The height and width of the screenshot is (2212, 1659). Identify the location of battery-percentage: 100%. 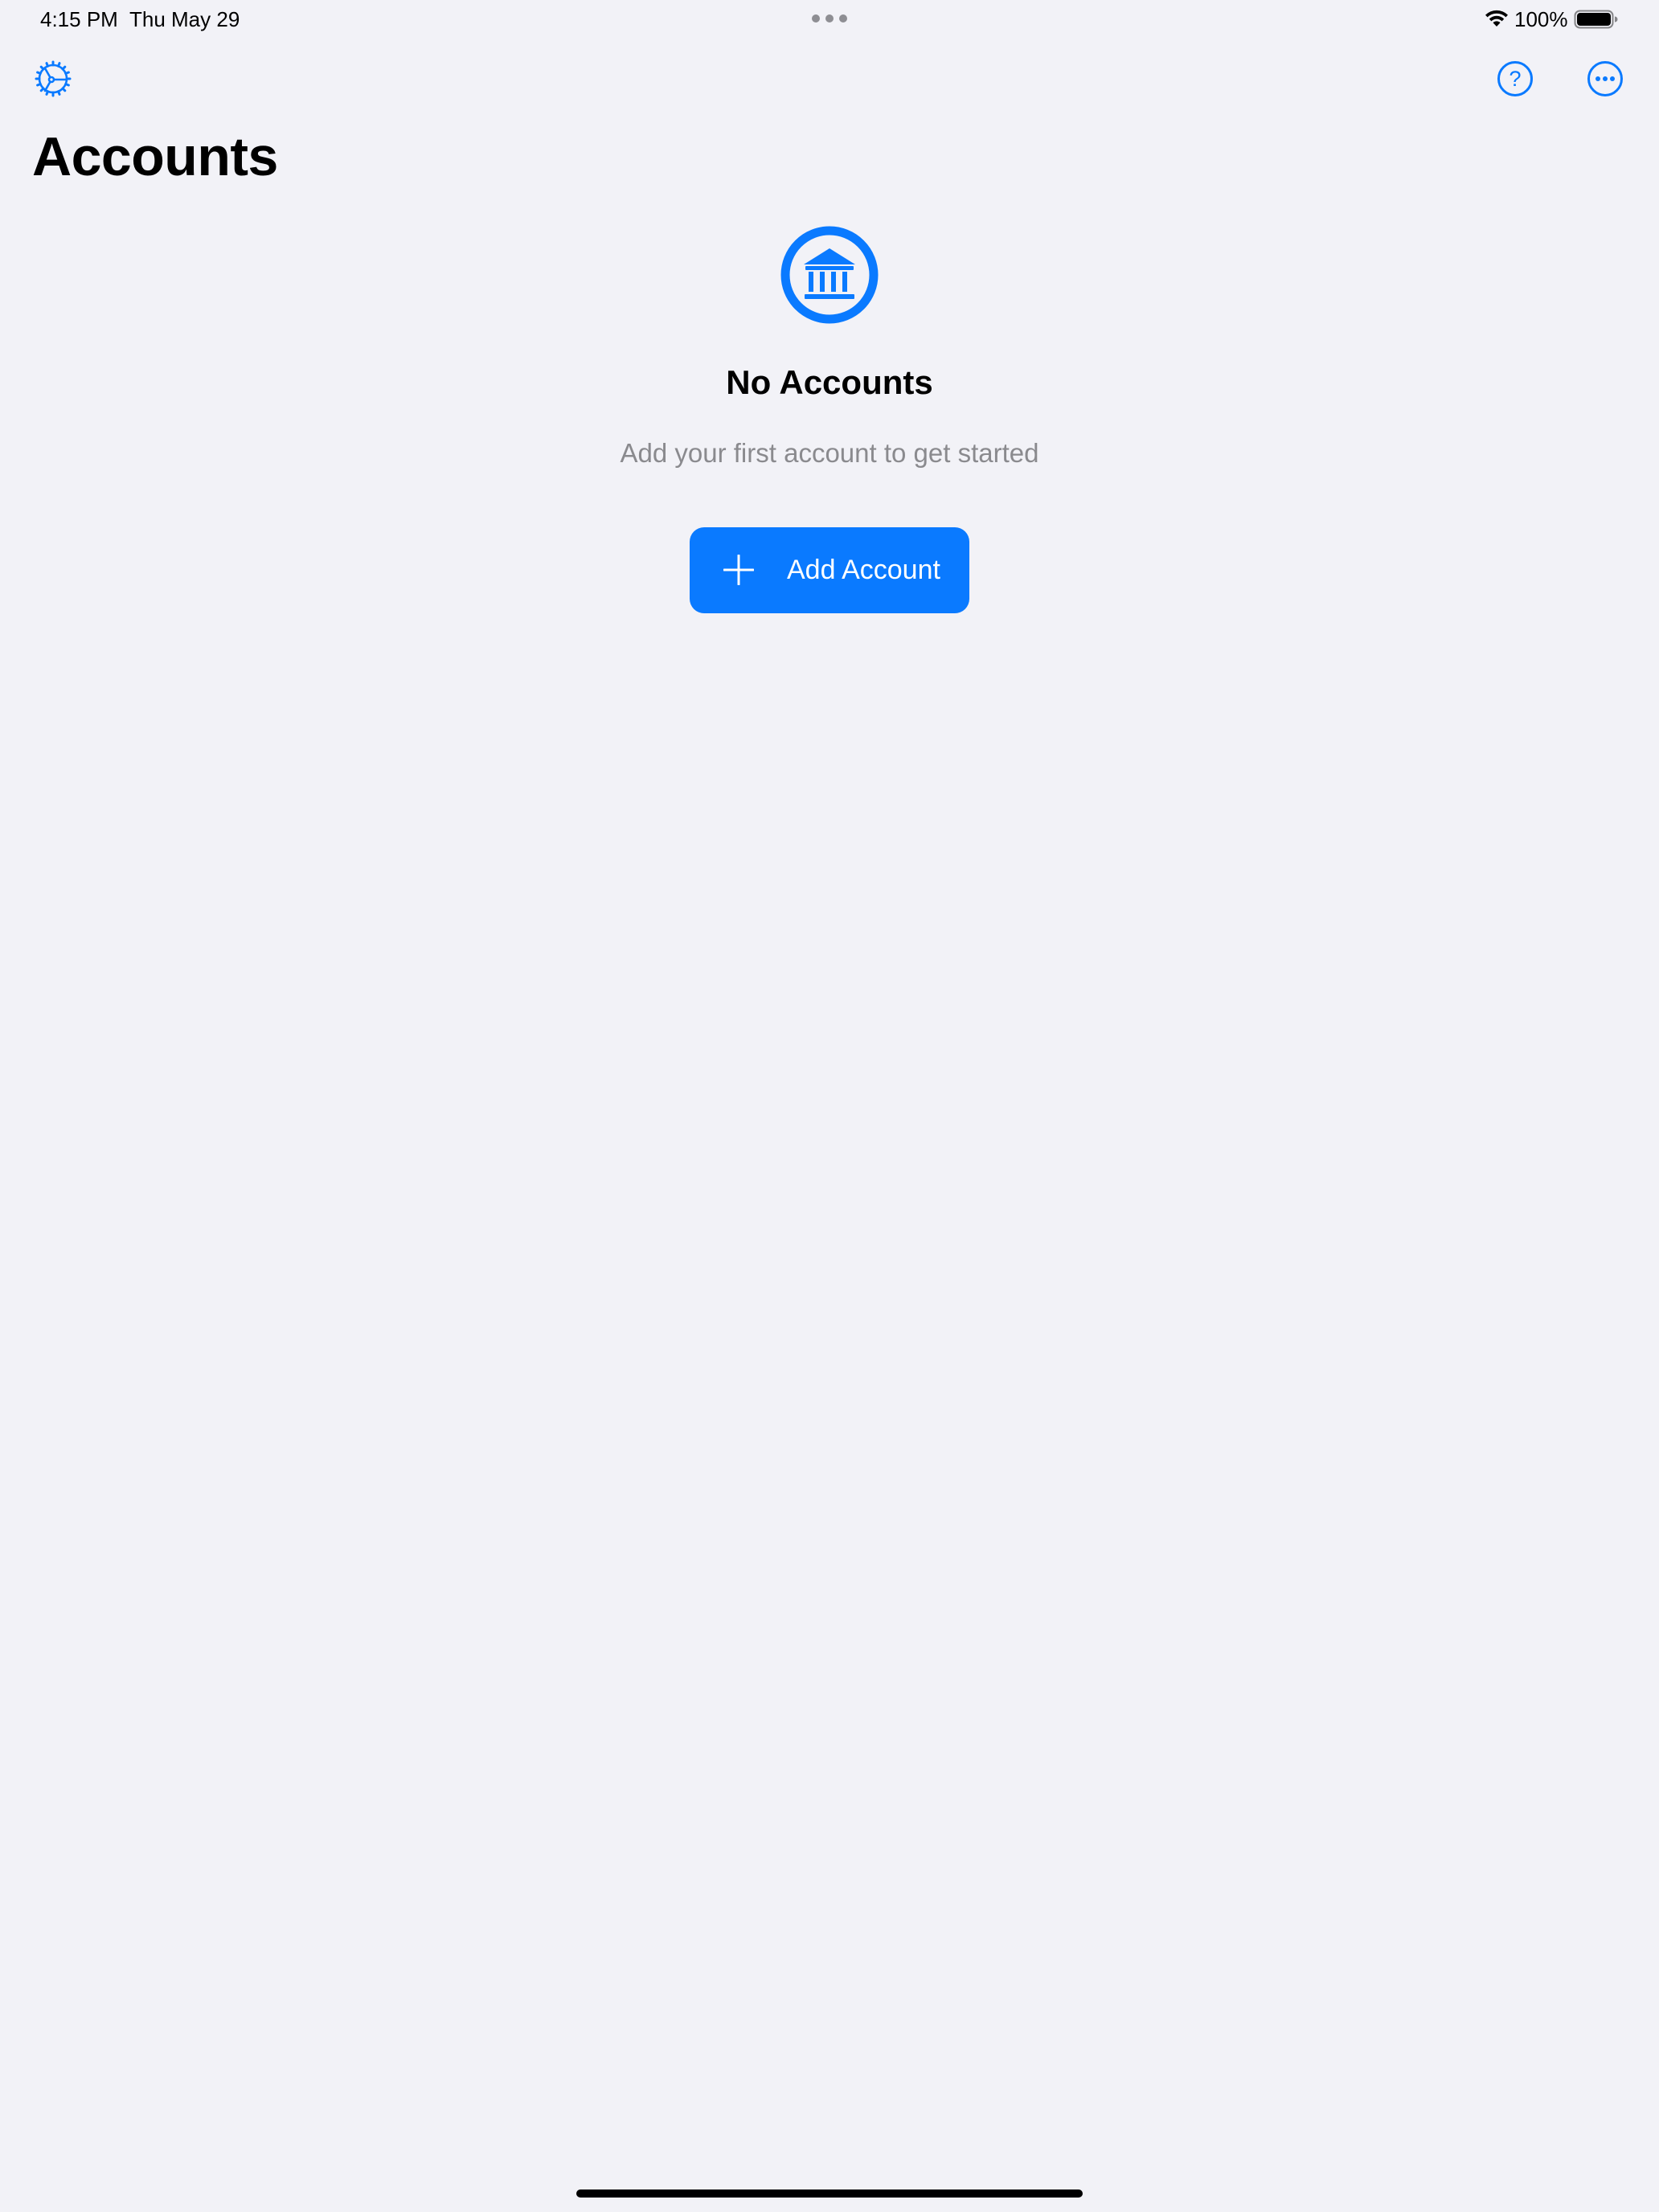
(1541, 19).